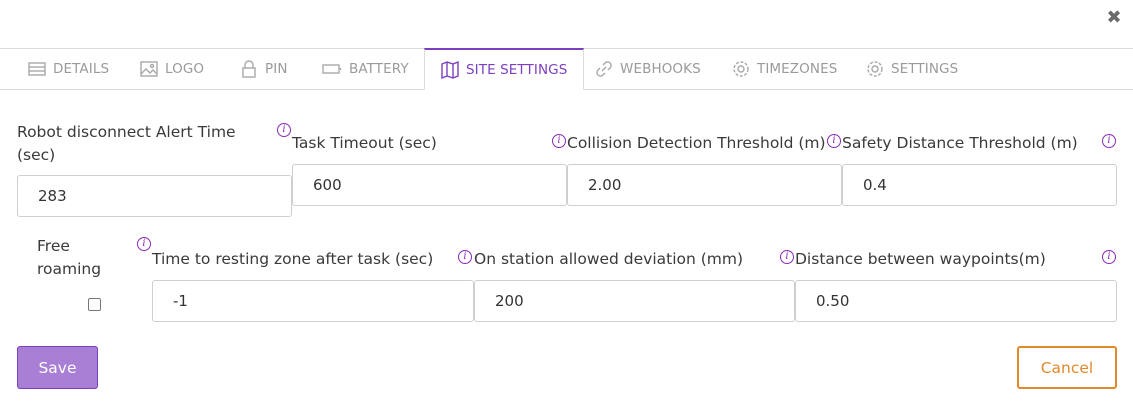 The width and height of the screenshot is (1133, 403). Describe the element at coordinates (920, 259) in the screenshot. I see `waypoint-distance-label: Distance between waypoints(m)` at that location.